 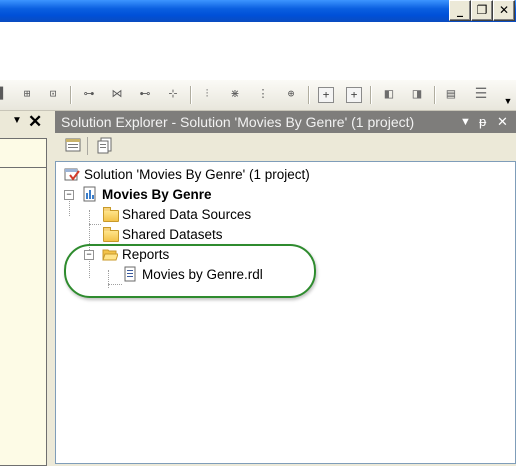 What do you see at coordinates (389, 94) in the screenshot?
I see `bring-to-front-icon: ◧` at bounding box center [389, 94].